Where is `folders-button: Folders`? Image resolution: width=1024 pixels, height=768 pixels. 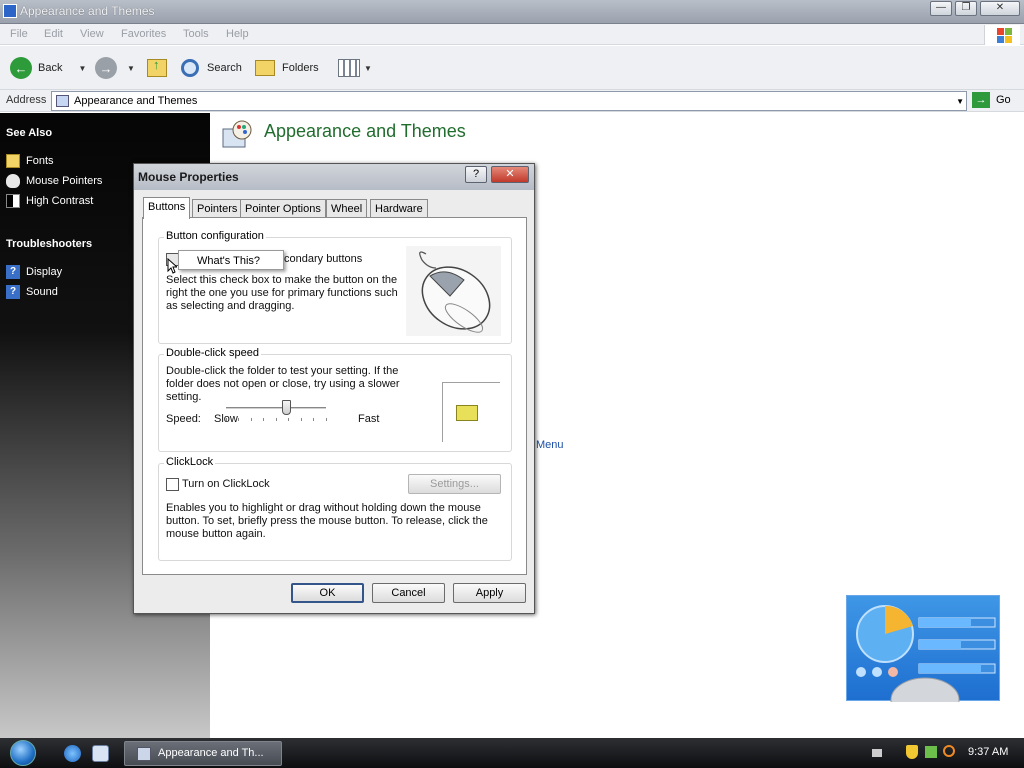
folders-button: Folders is located at coordinates (287, 68).